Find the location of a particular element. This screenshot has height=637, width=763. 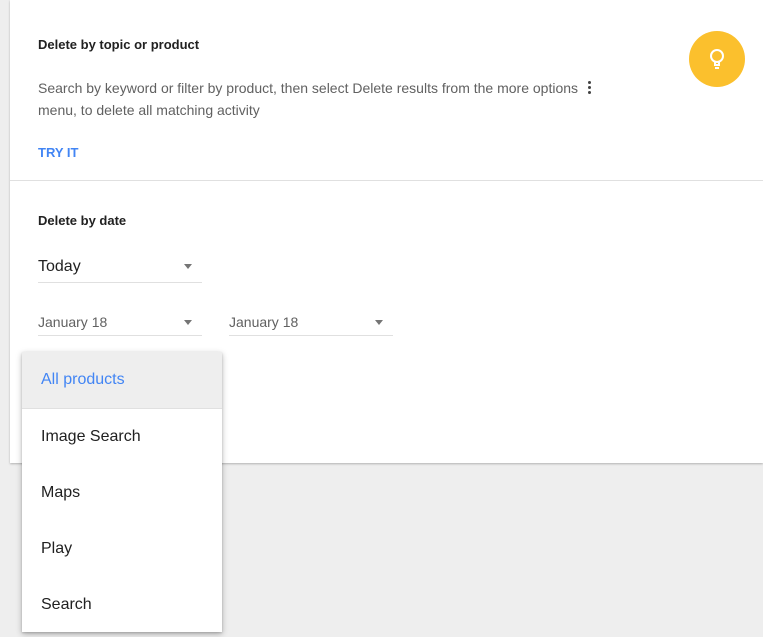

topic-section-title: Delete by topic or product is located at coordinates (119, 44).